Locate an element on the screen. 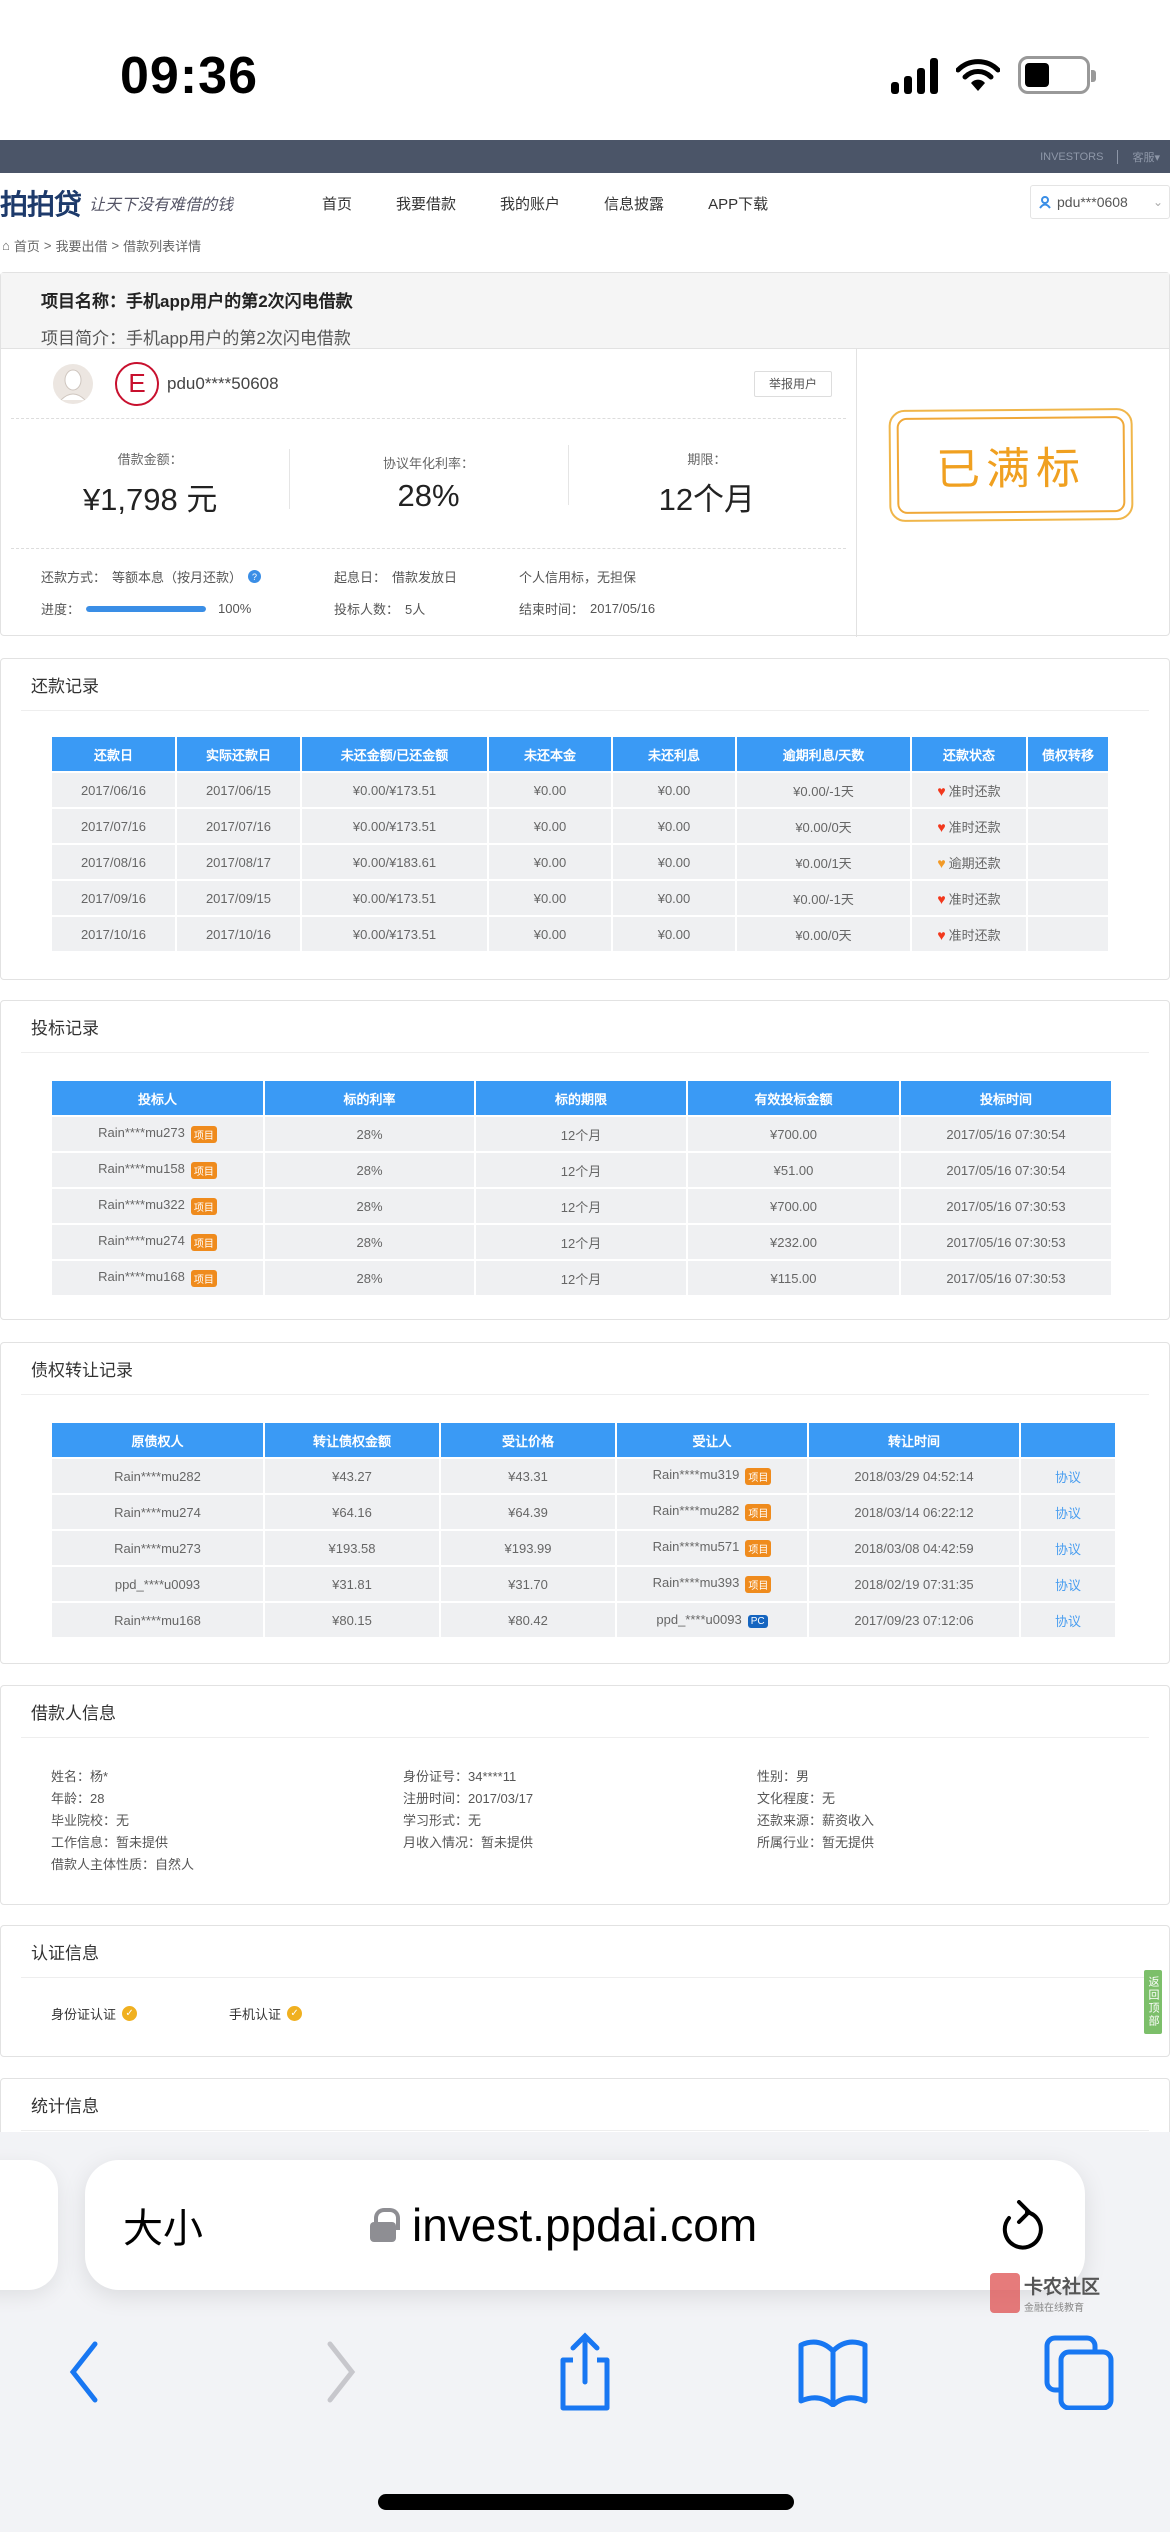 The image size is (1170, 2532). bidder-name: Rain****mu322 is located at coordinates (141, 1204).